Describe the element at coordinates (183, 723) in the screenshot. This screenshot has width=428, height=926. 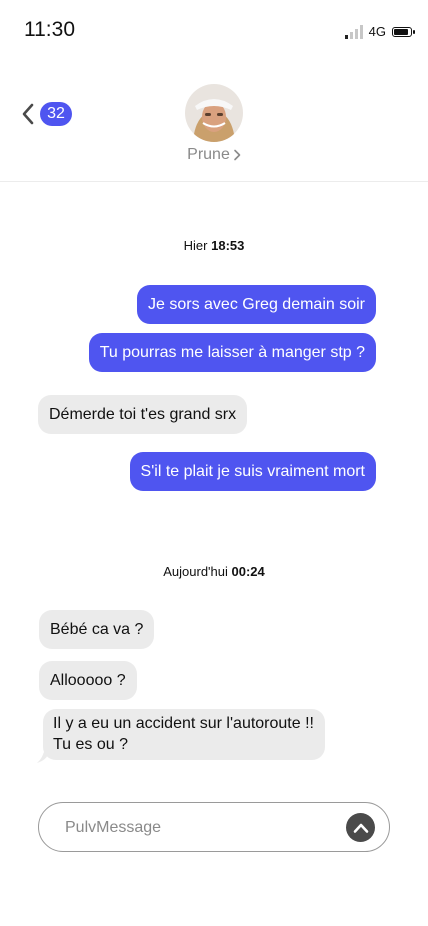
I see `message-line: Il y a eu un accident sur l'autoroute !!` at that location.